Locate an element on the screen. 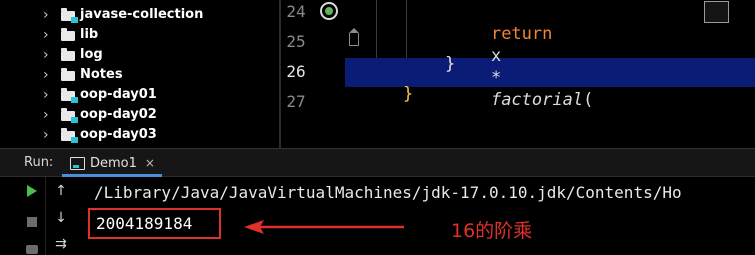 The image size is (755, 255). tree-item-log: › log is located at coordinates (139, 55).